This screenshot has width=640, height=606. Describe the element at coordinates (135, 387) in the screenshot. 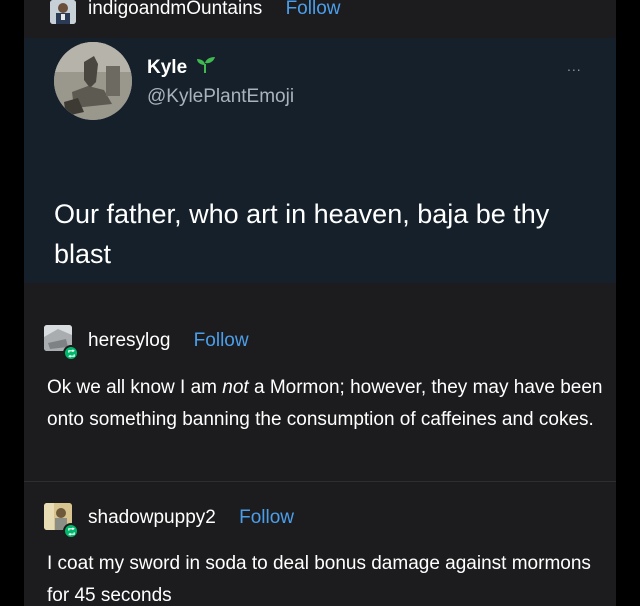

I see `reblog-text-part: Ok we all know I am` at that location.